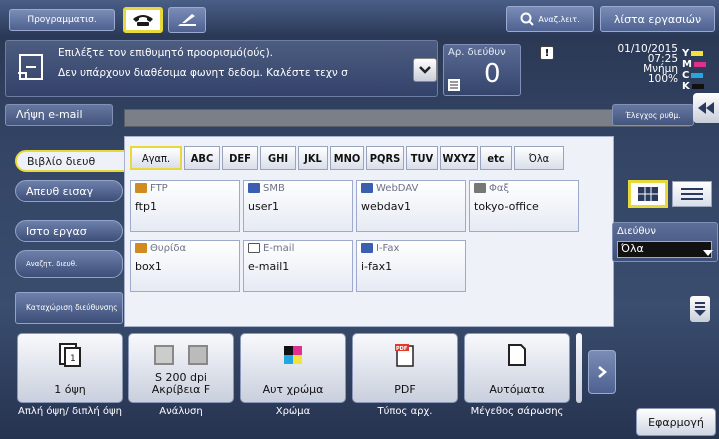 The height and width of the screenshot is (439, 719). Describe the element at coordinates (181, 383) in the screenshot. I see `resolution-value: S 200 dpi Ακρίβεια F` at that location.